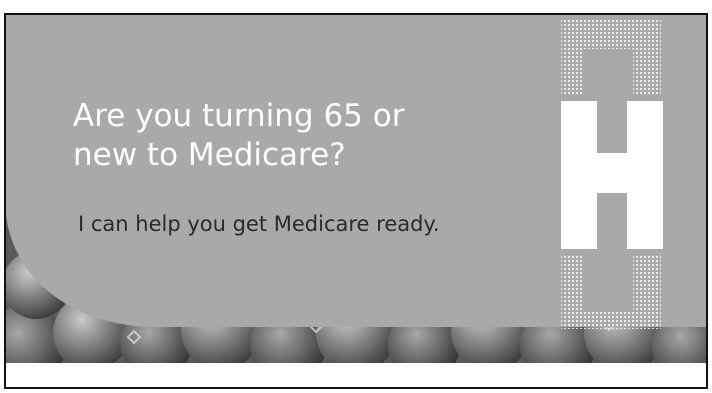 The height and width of the screenshot is (393, 712). What do you see at coordinates (356, 375) in the screenshot?
I see `content-area` at bounding box center [356, 375].